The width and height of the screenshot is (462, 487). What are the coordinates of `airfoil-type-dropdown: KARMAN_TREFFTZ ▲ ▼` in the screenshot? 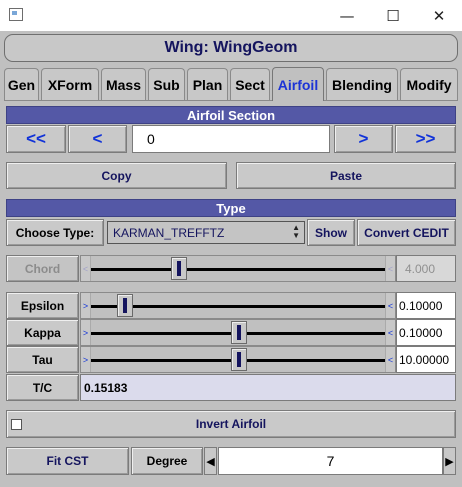 It's located at (206, 232).